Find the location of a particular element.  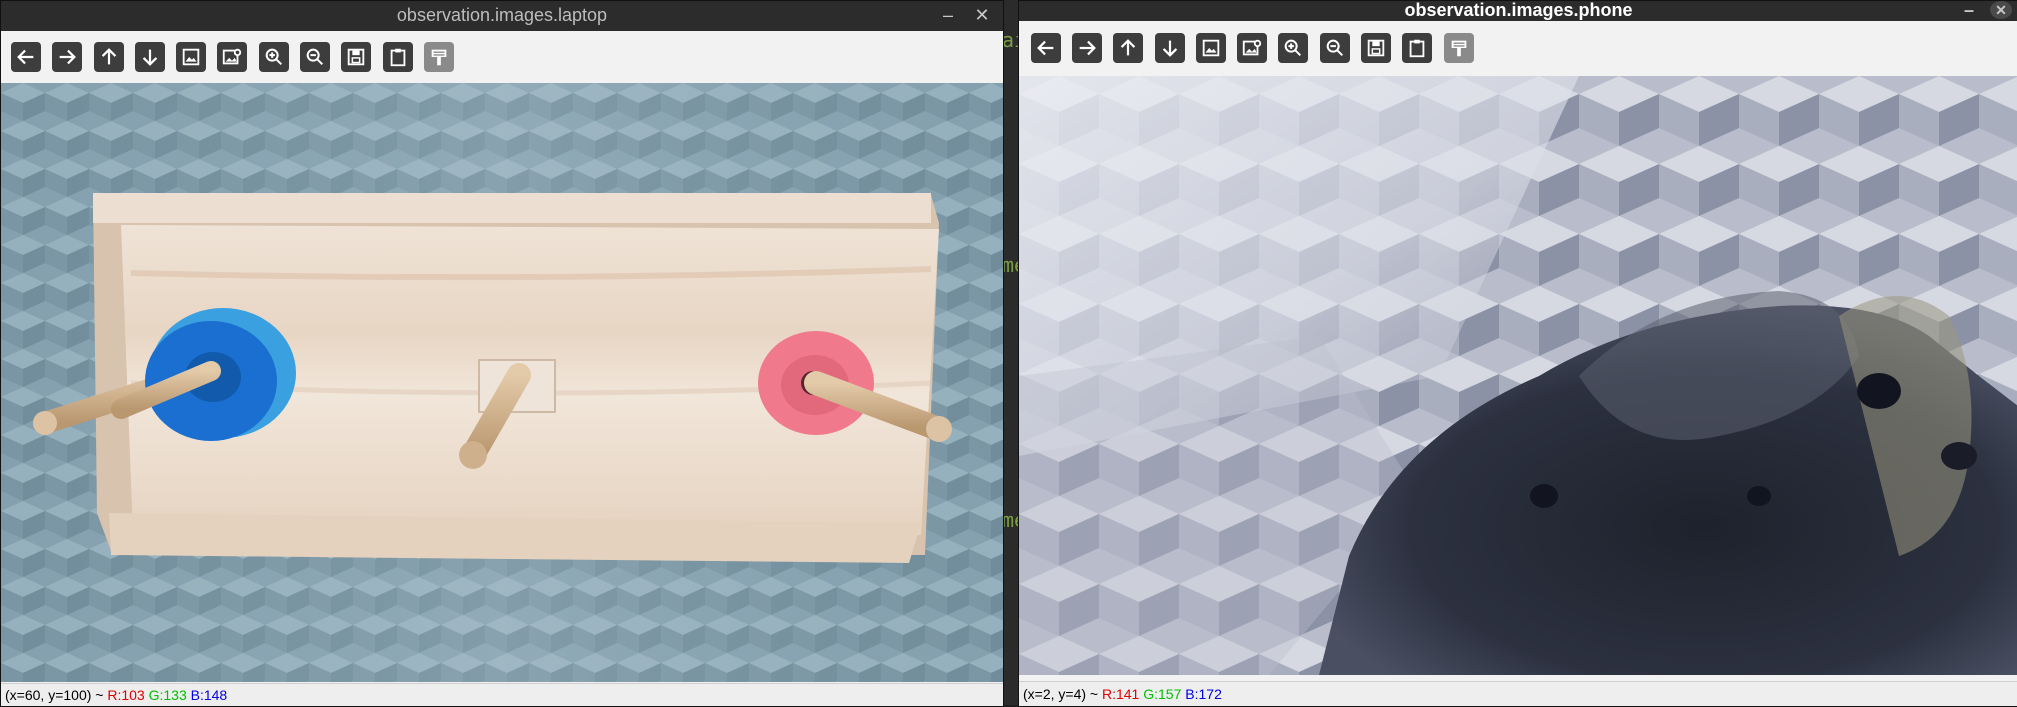

title-bar: observation.images.laptop – ✕ is located at coordinates (502, 16).